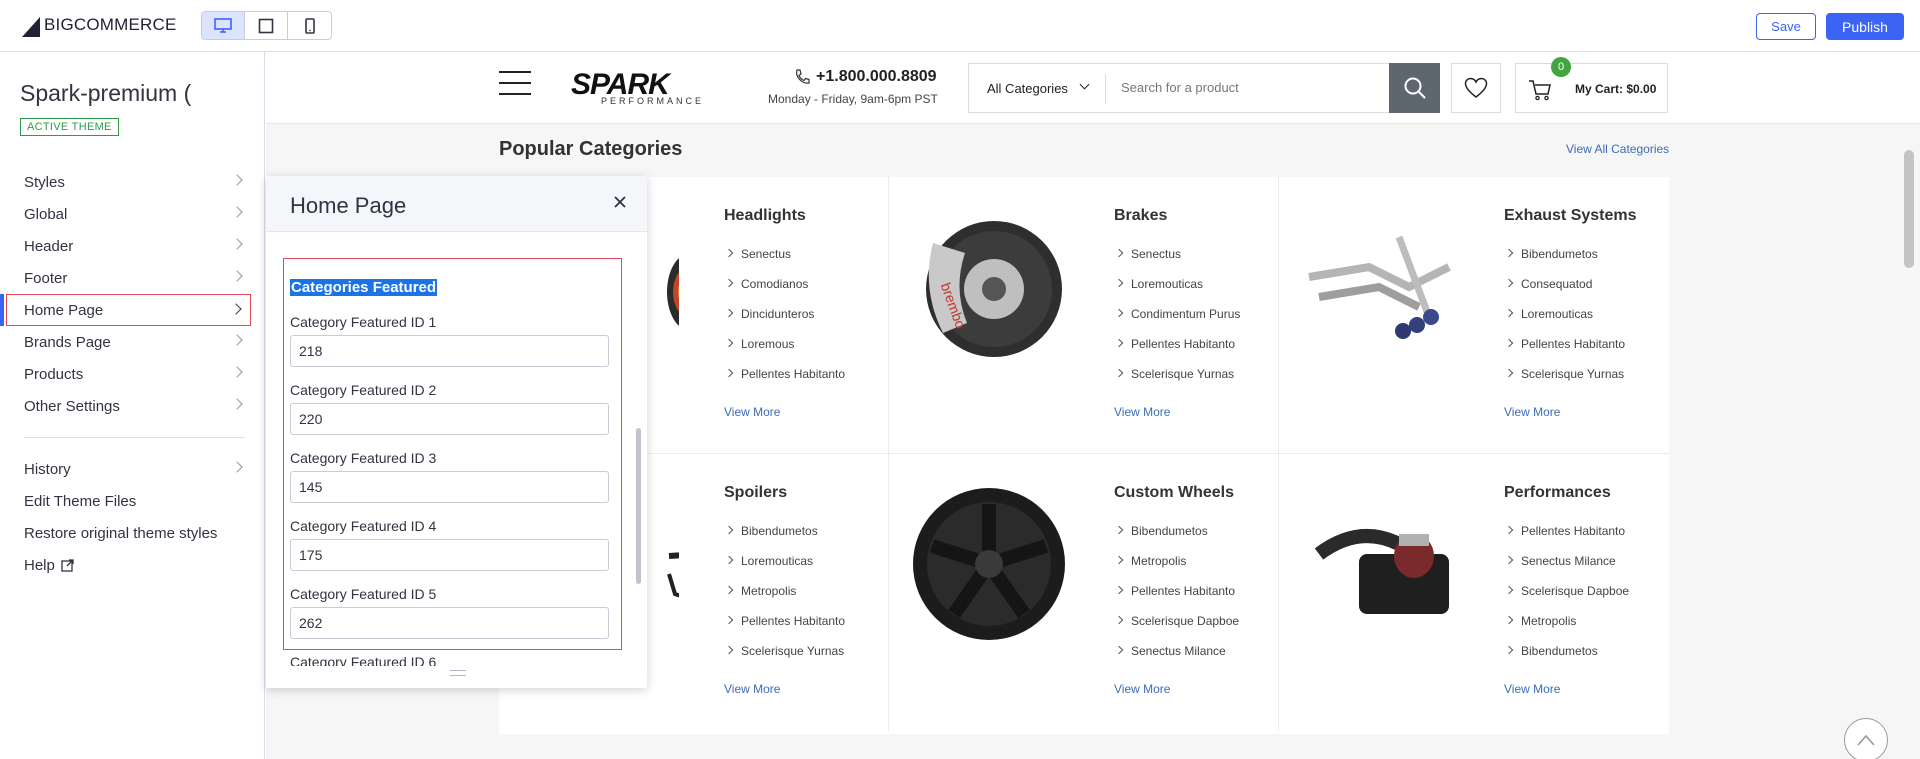 This screenshot has height=759, width=1920. I want to click on search-icon, so click(1415, 88).